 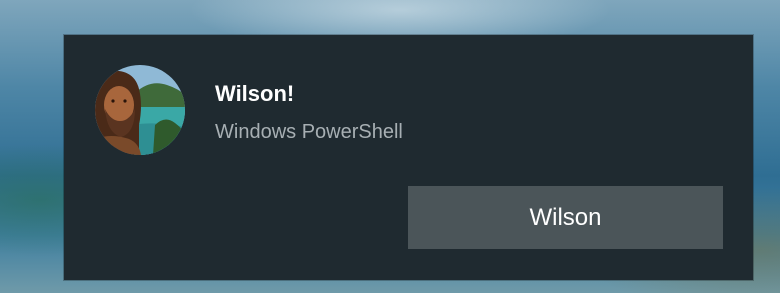 What do you see at coordinates (565, 217) in the screenshot?
I see `wilson-action-button: Wilson` at bounding box center [565, 217].